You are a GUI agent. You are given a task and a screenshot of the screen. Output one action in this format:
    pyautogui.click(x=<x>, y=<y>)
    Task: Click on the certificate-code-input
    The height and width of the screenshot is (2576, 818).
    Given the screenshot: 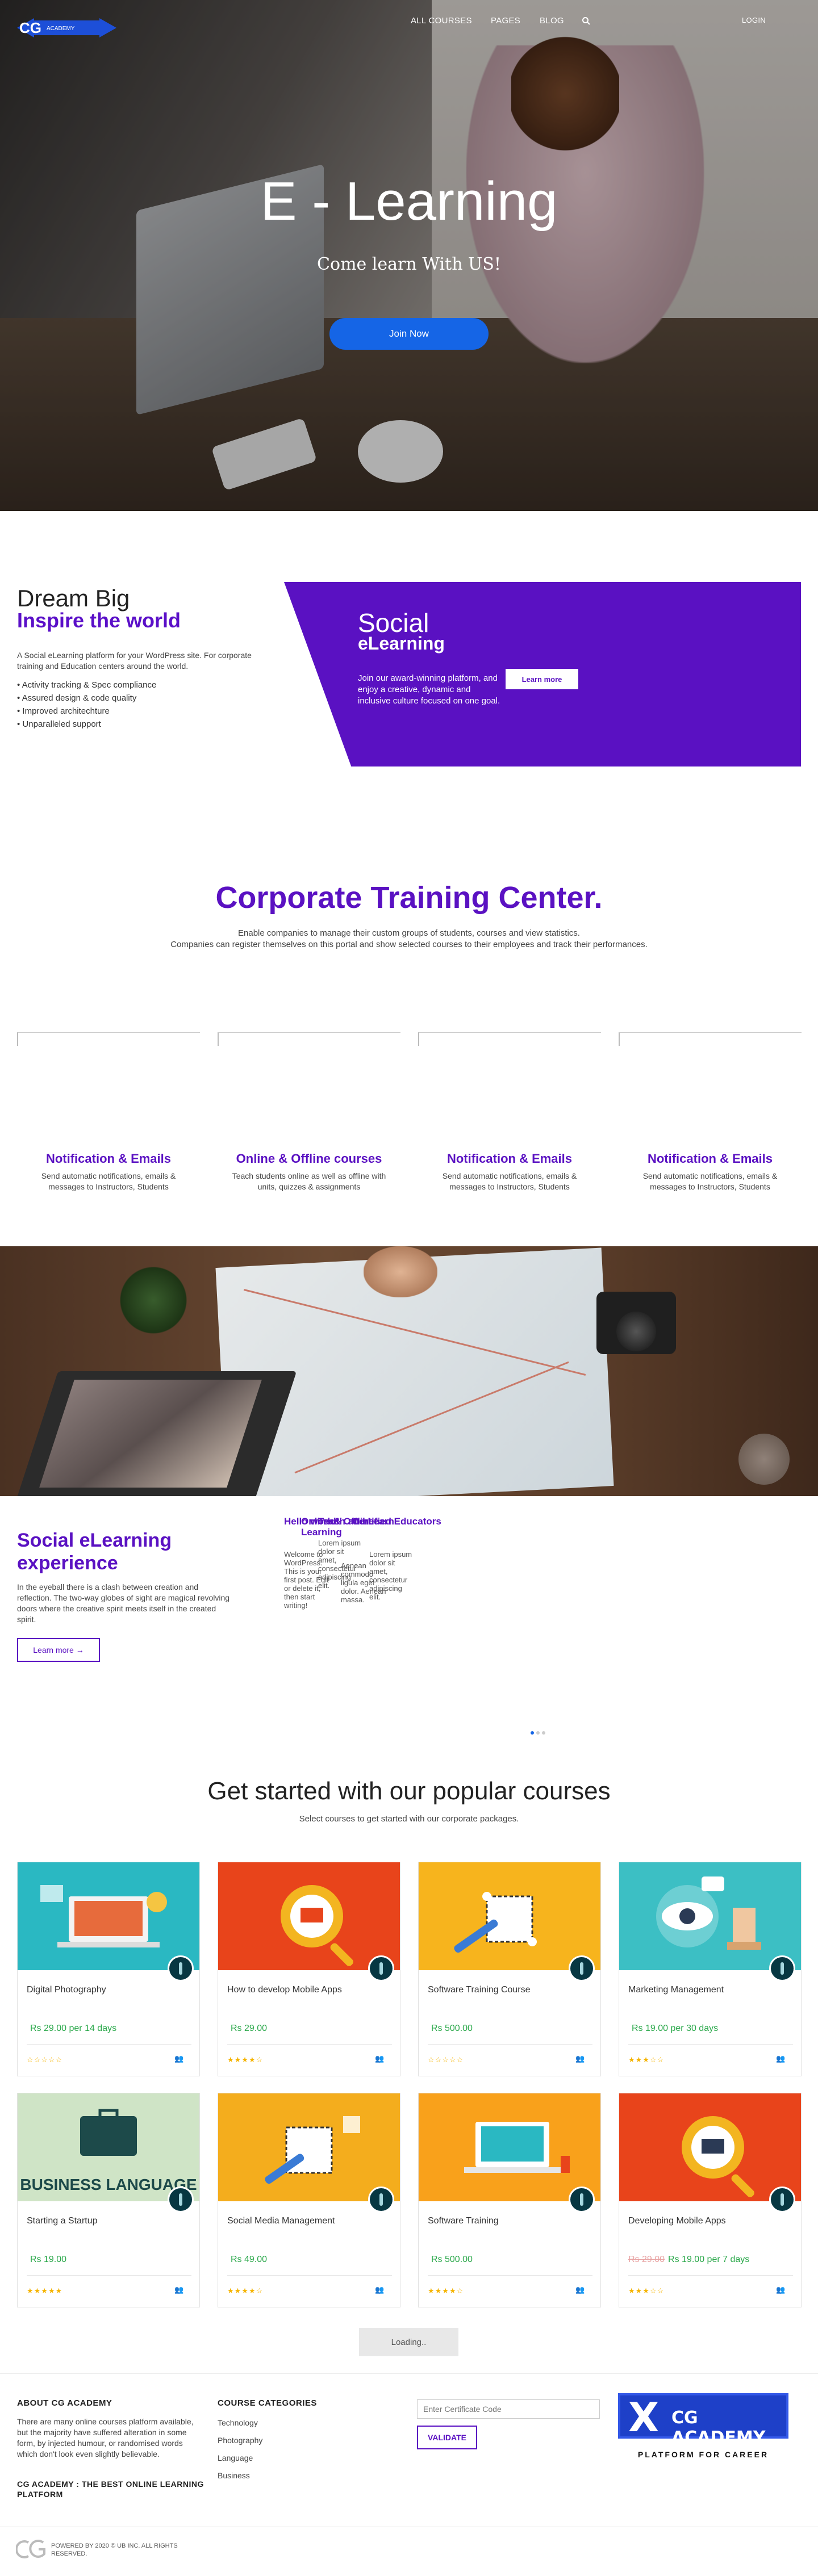 What is the action you would take?
    pyautogui.click(x=508, y=2409)
    